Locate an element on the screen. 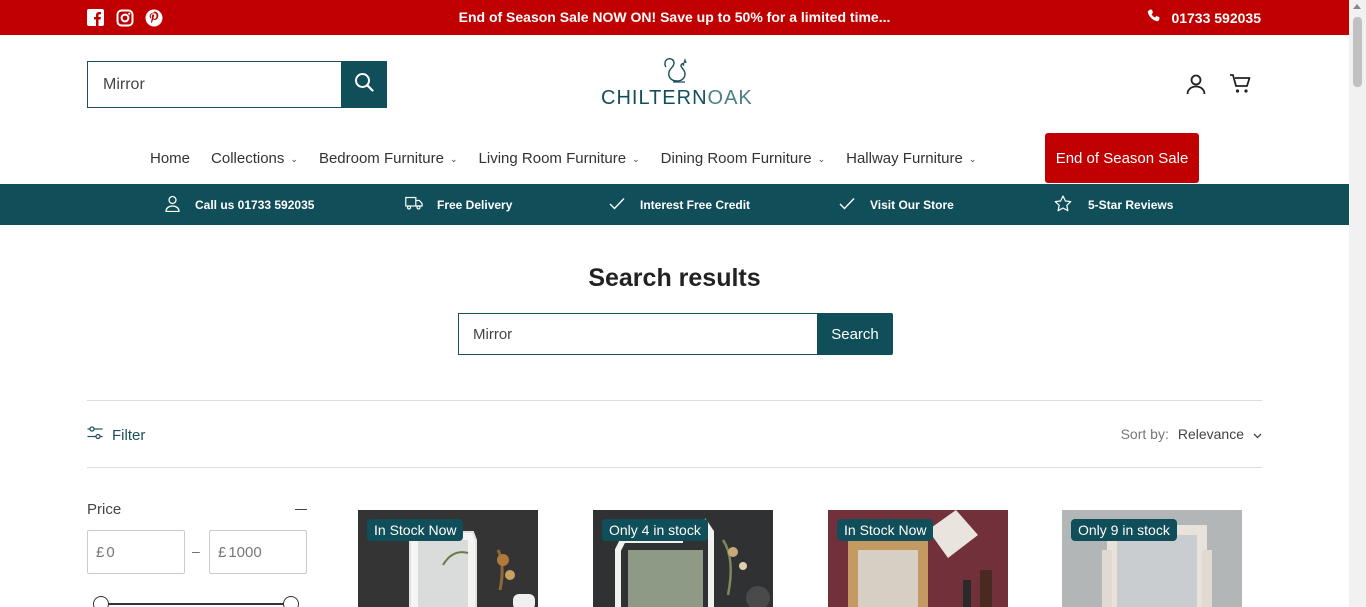 The image size is (1366, 607). page-scrollbar is located at coordinates (1357, 303).